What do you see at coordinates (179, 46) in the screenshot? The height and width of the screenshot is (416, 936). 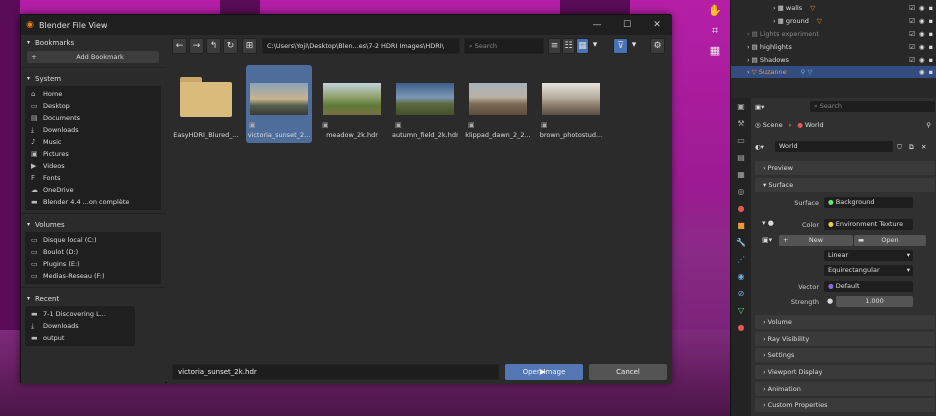 I see `back-icon: ←` at bounding box center [179, 46].